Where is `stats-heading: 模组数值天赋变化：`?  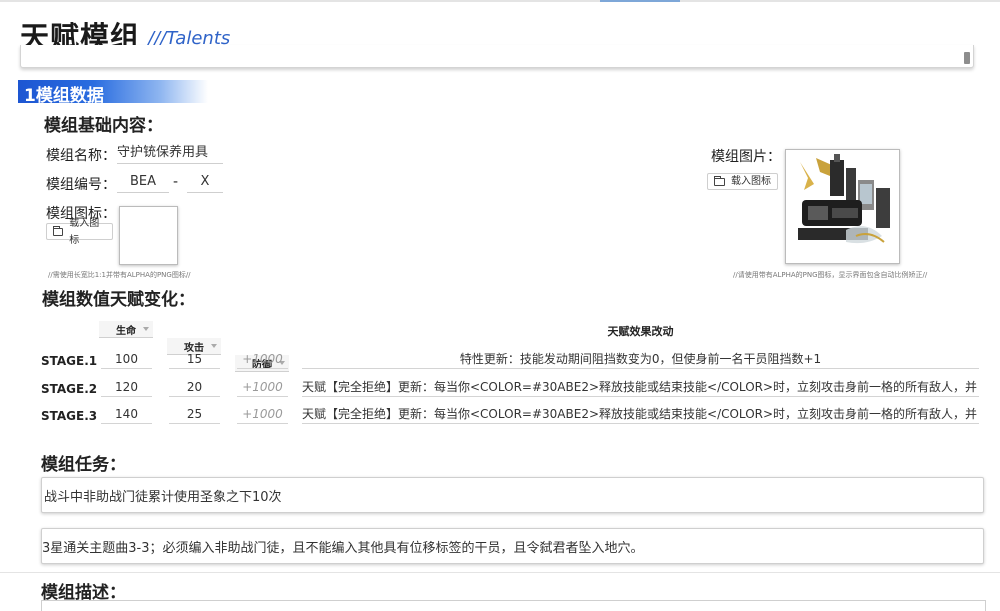
stats-heading: 模组数值天赋变化： is located at coordinates (118, 300).